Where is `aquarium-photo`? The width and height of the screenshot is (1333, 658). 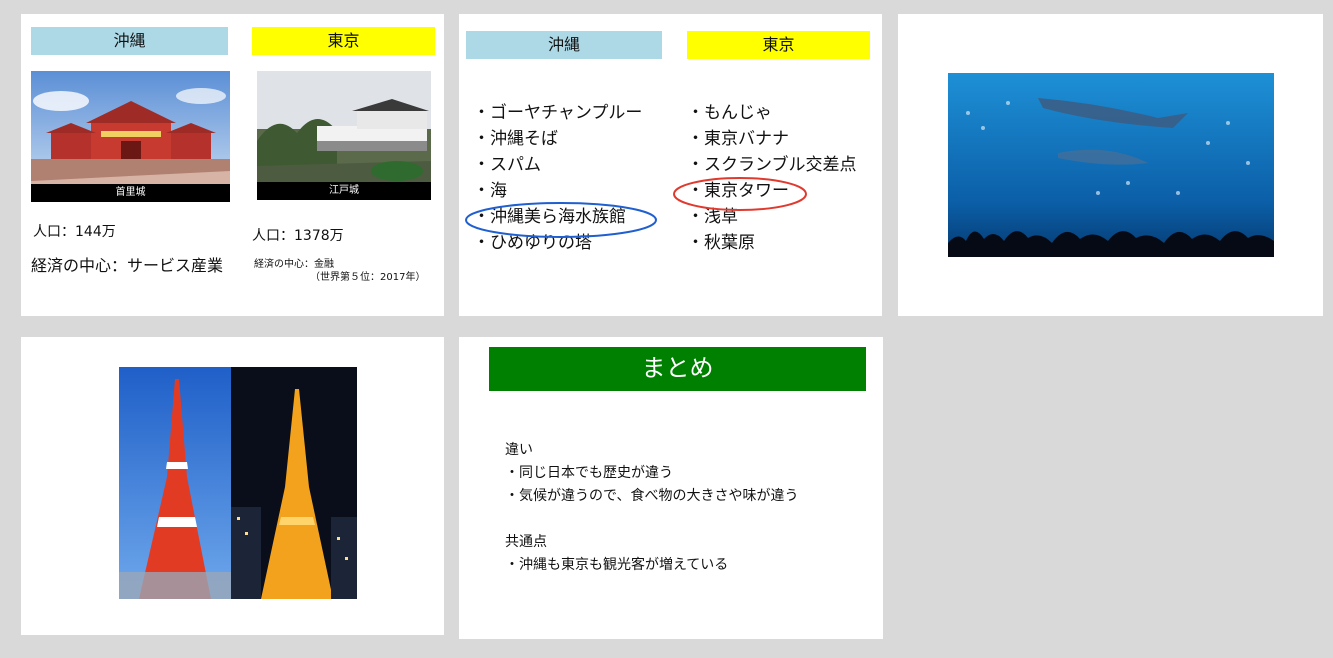
aquarium-photo is located at coordinates (1111, 165).